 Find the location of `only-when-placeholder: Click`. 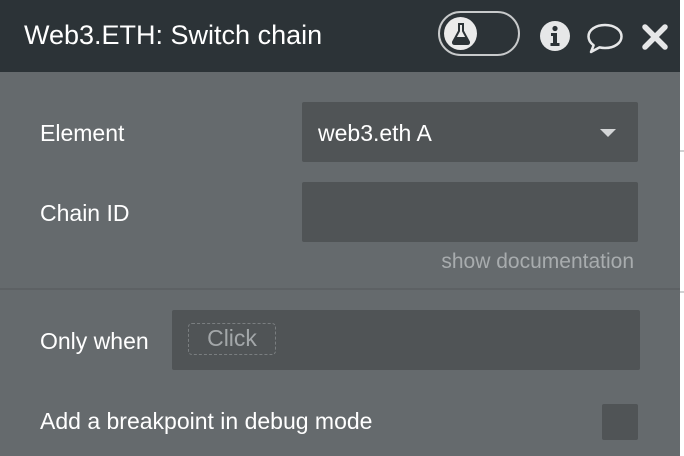

only-when-placeholder: Click is located at coordinates (232, 339).